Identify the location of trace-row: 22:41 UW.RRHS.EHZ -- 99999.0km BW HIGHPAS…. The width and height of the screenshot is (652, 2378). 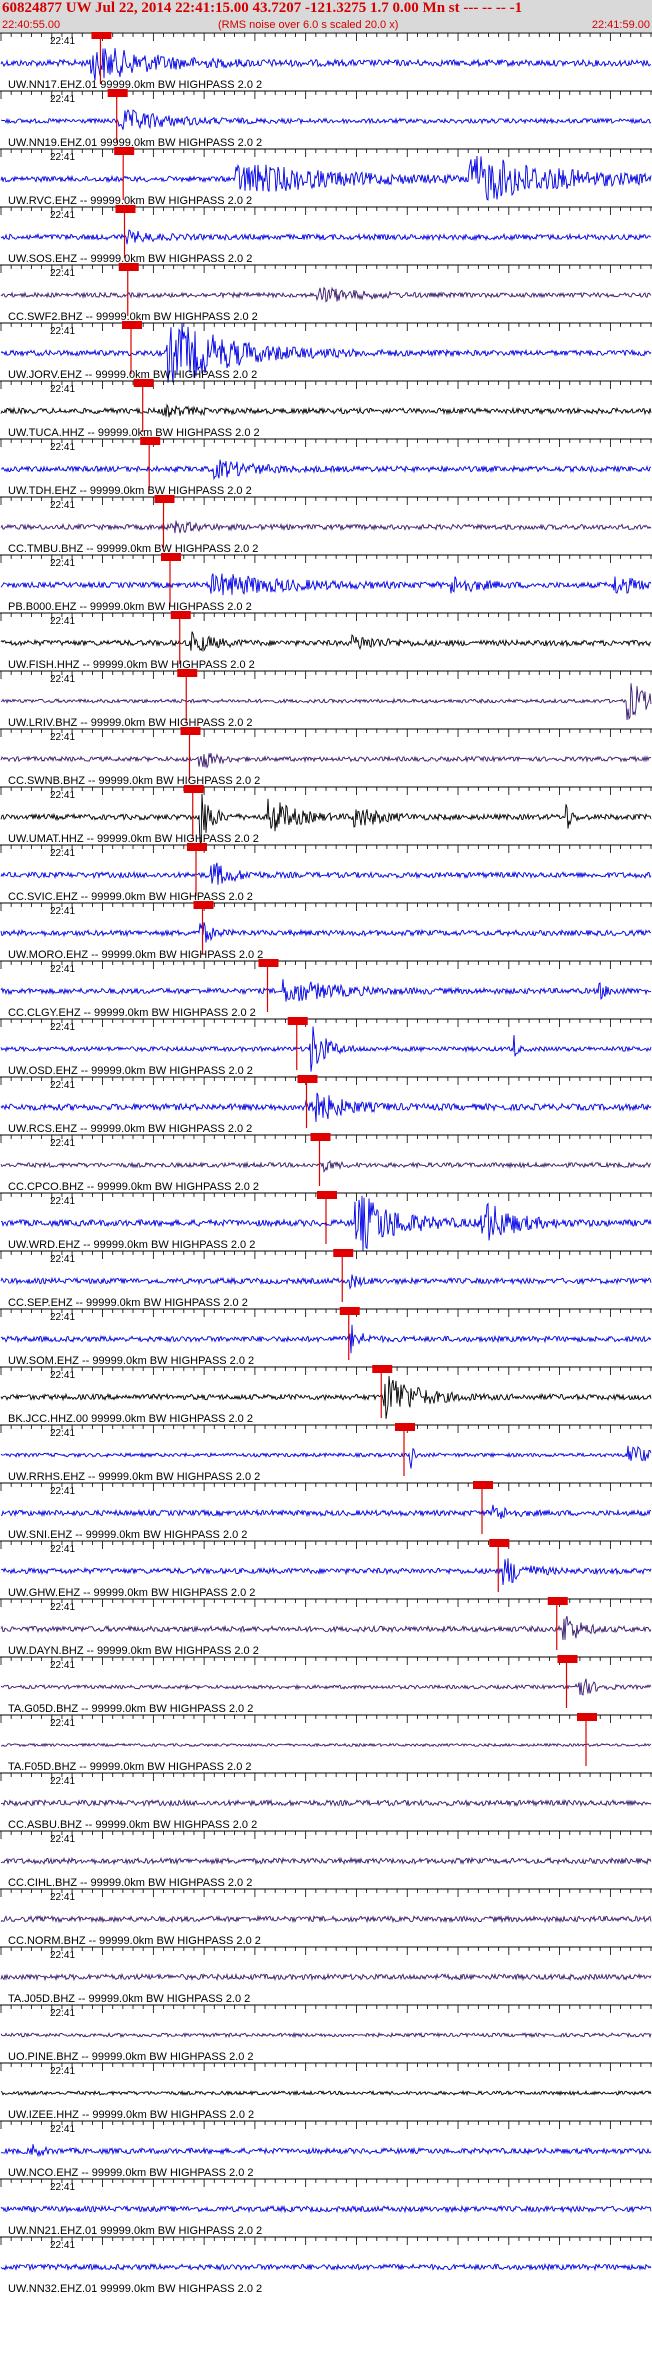
(326, 1453).